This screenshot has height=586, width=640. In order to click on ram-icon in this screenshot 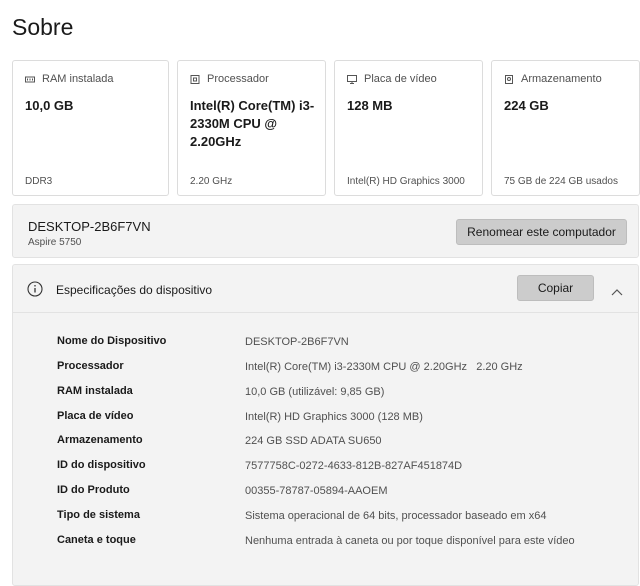, I will do `click(30, 79)`.